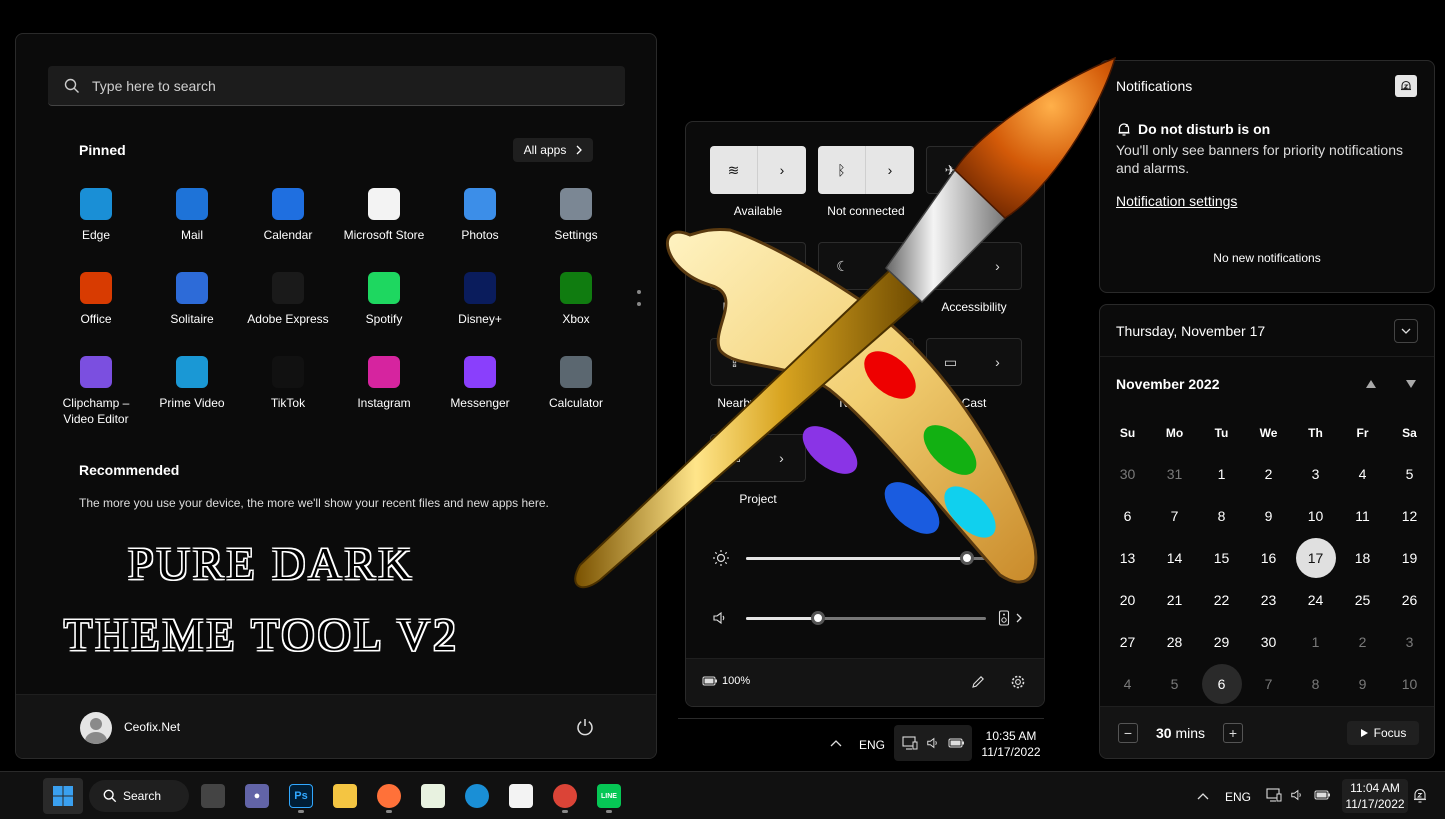  What do you see at coordinates (609, 796) in the screenshot?
I see `taskbar-app-line: LINE` at bounding box center [609, 796].